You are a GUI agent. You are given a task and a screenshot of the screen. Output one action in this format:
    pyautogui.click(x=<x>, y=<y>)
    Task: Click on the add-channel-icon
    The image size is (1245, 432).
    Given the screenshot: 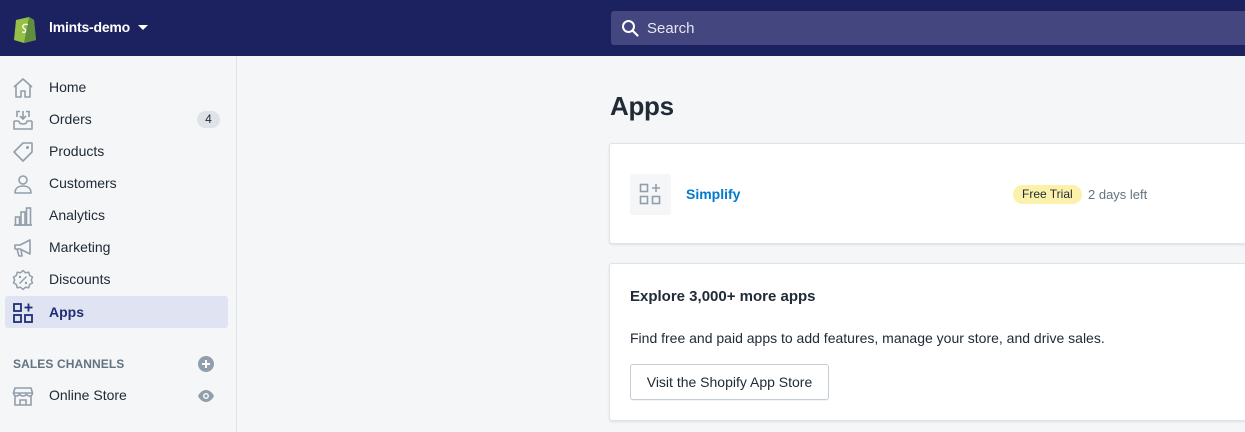 What is the action you would take?
    pyautogui.click(x=206, y=364)
    